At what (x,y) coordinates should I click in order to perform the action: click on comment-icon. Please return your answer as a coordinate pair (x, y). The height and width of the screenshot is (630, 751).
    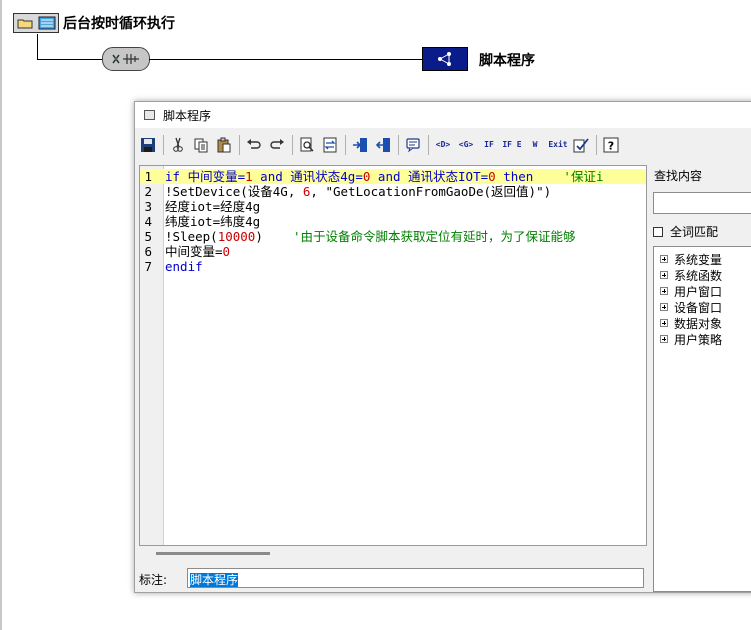
    Looking at the image, I should click on (413, 145).